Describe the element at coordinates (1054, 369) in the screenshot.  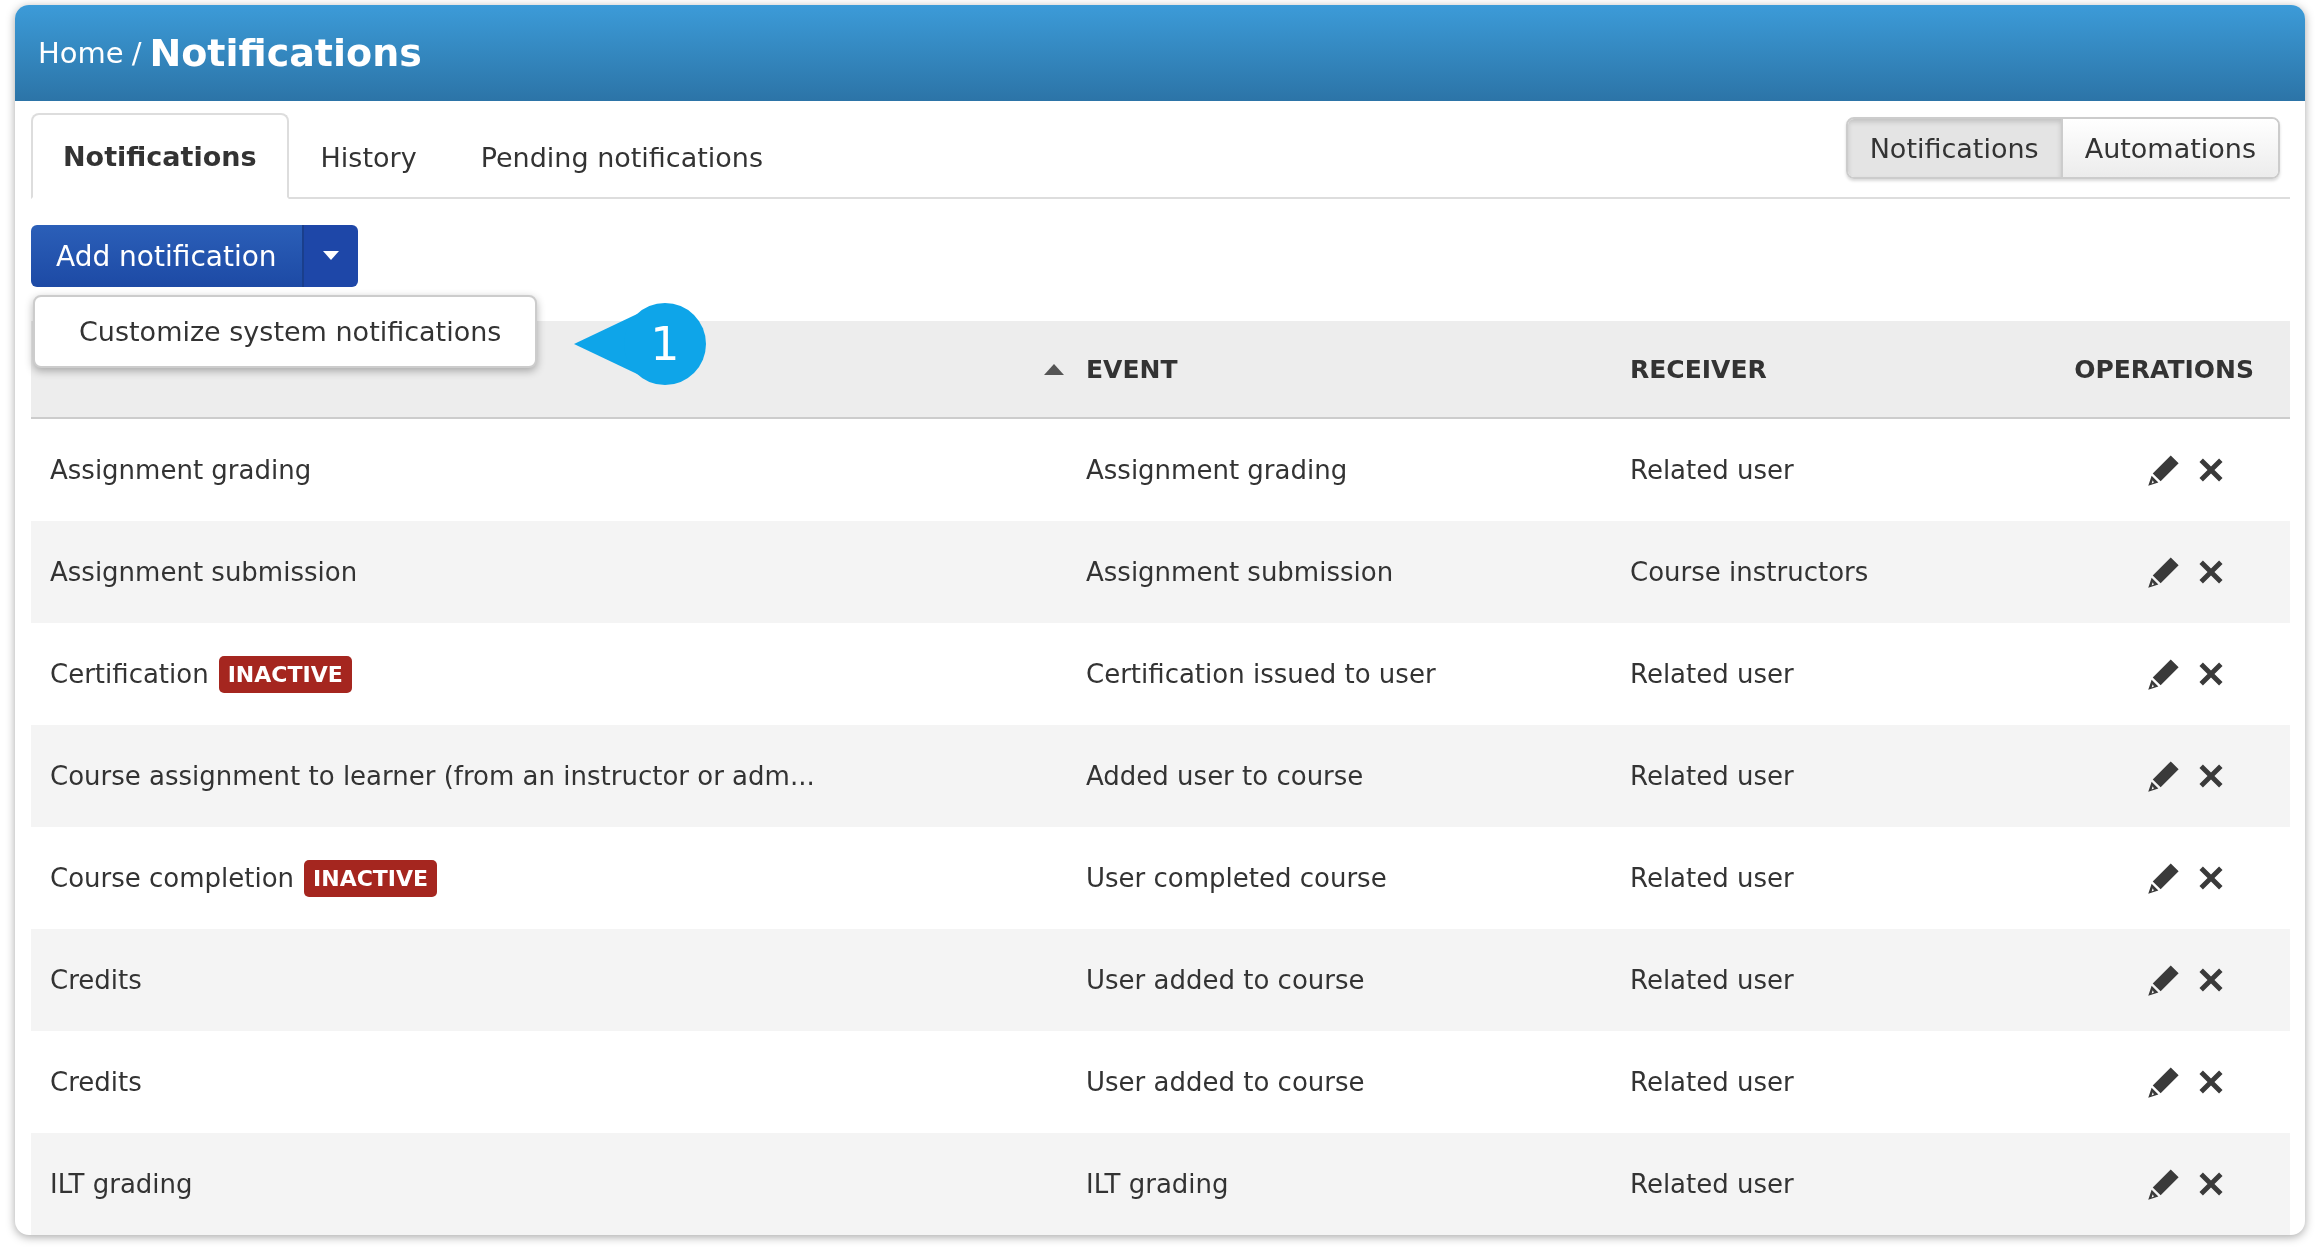
I see `sort-icon` at that location.